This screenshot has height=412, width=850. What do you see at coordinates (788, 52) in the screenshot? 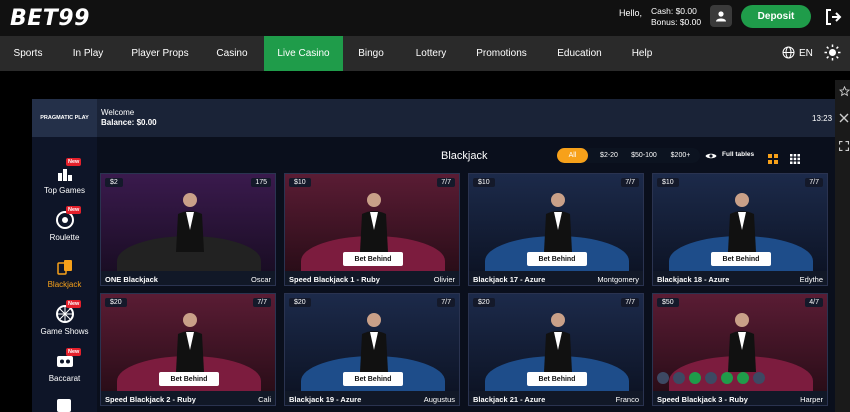
I see `globe-icon` at bounding box center [788, 52].